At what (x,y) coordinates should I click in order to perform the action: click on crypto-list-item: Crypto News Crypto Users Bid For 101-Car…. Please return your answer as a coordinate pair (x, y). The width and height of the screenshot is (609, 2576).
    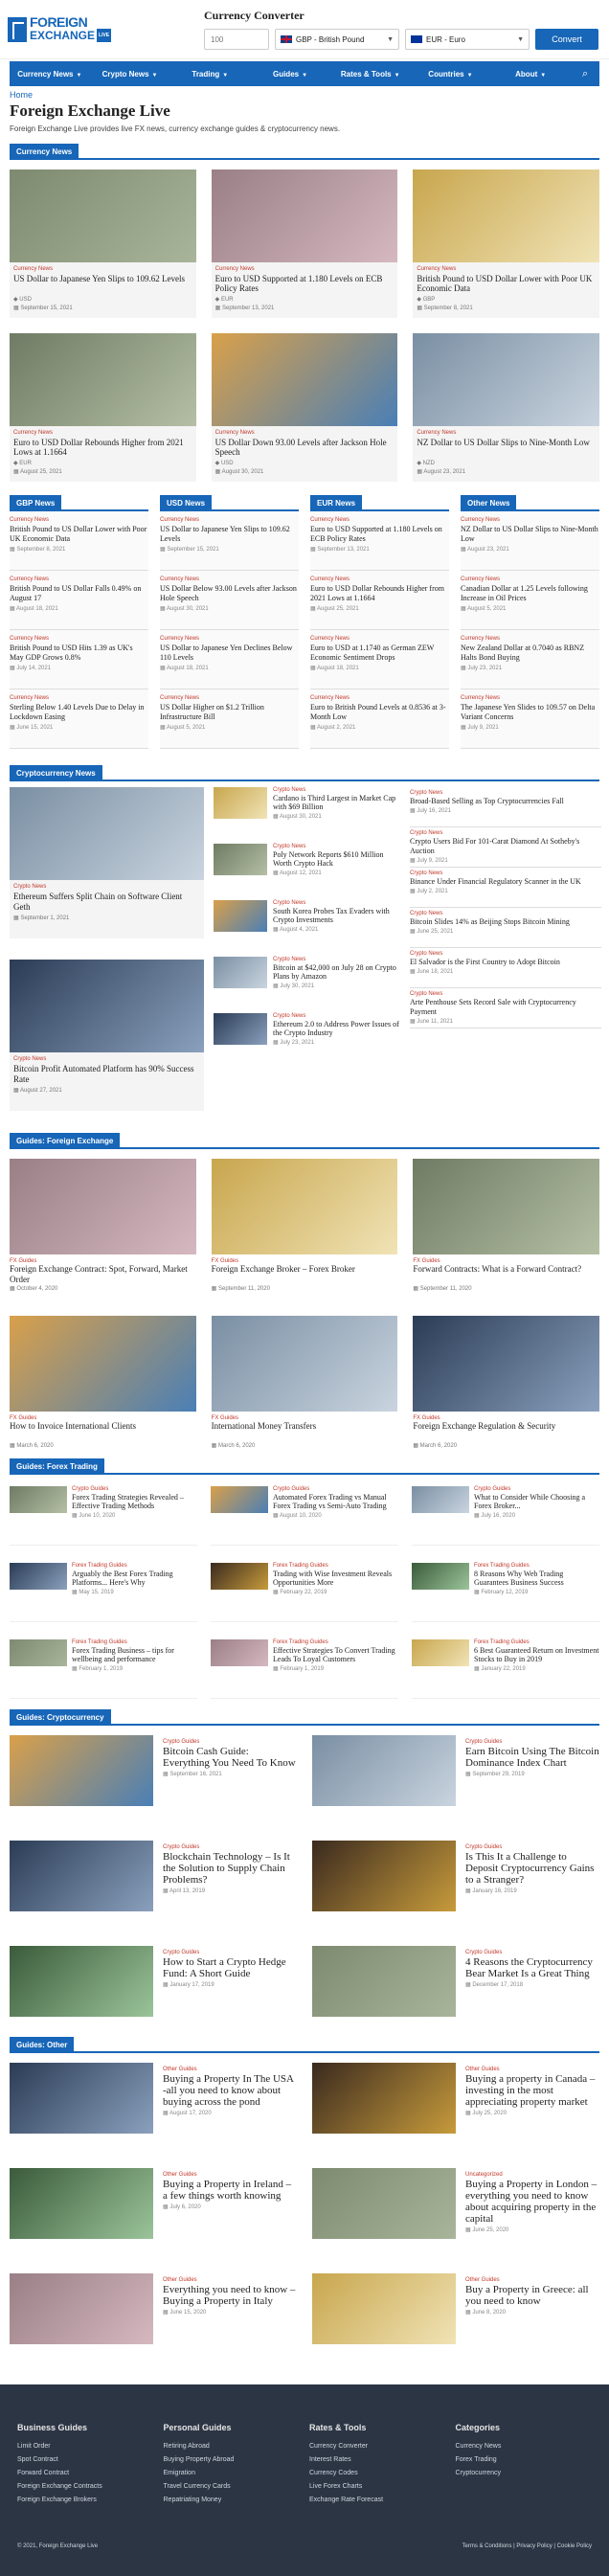
    Looking at the image, I should click on (505, 847).